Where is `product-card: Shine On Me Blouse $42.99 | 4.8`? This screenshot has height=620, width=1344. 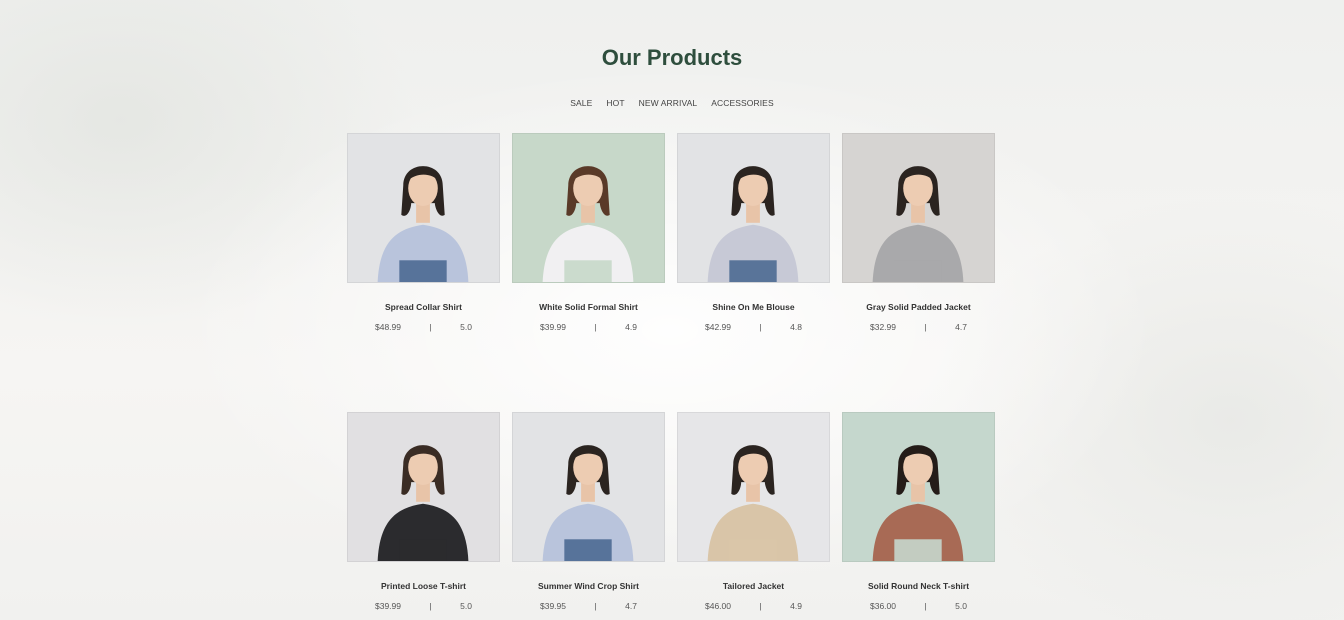 product-card: Shine On Me Blouse $42.99 | 4.8 is located at coordinates (753, 232).